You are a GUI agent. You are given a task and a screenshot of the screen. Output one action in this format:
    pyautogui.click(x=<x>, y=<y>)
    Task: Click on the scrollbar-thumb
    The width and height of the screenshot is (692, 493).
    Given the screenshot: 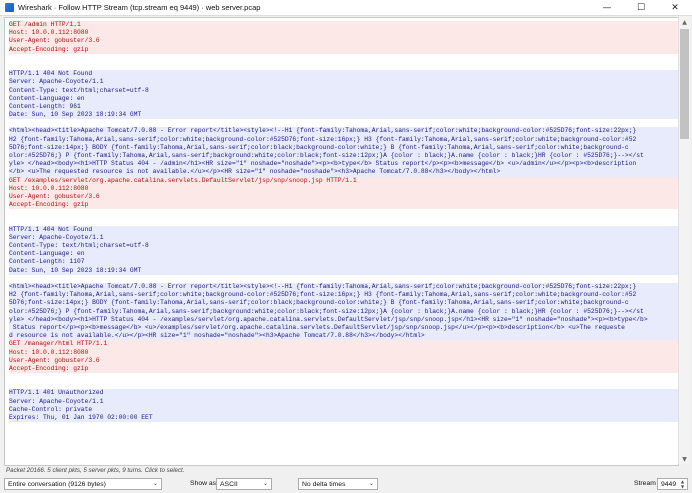 What is the action you would take?
    pyautogui.click(x=684, y=84)
    